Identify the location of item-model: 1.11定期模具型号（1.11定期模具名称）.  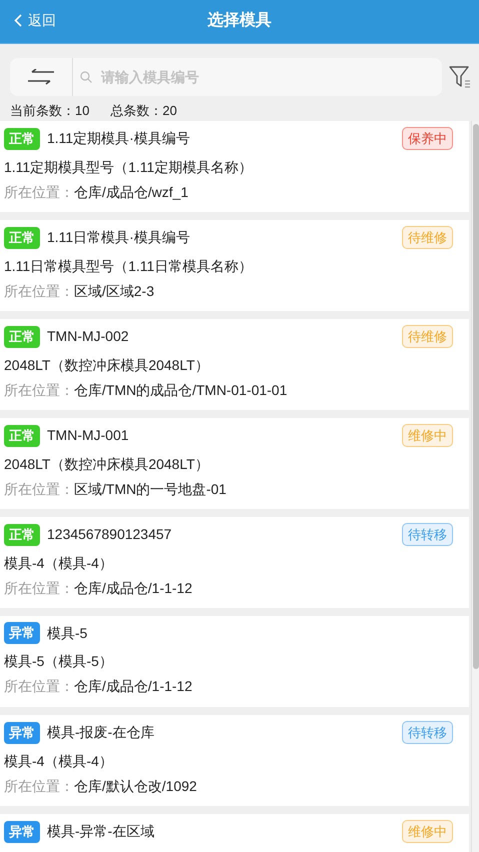
(129, 167).